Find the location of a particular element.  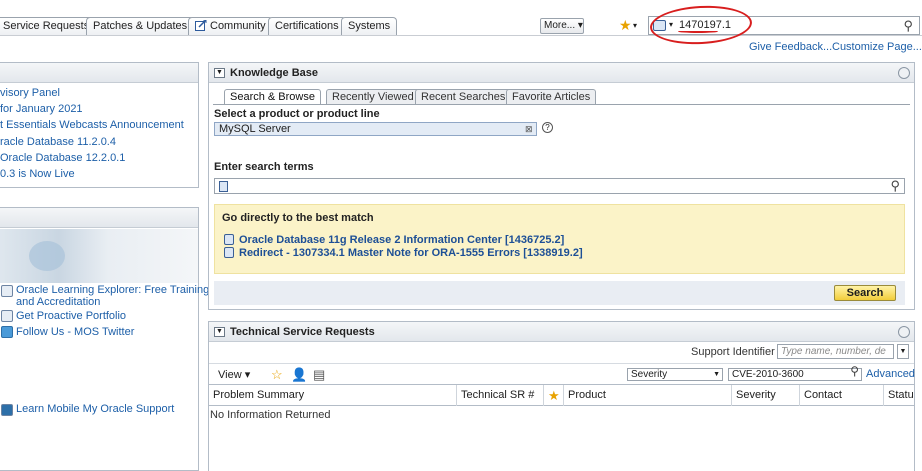

promo-link-proactive: Get Proactive Portfolio is located at coordinates (71, 316).